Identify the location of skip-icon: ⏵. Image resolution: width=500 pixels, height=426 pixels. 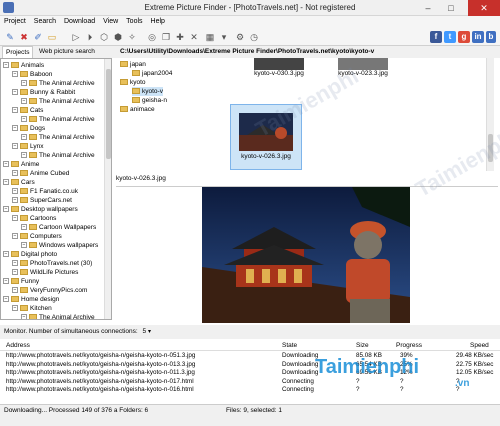
(90, 37).